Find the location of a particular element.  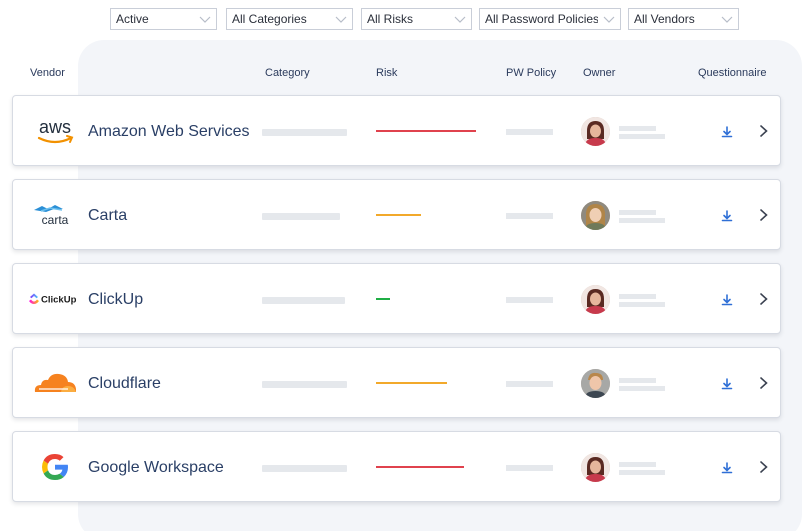

password-policy-filter: All Password Policies is located at coordinates (550, 19).